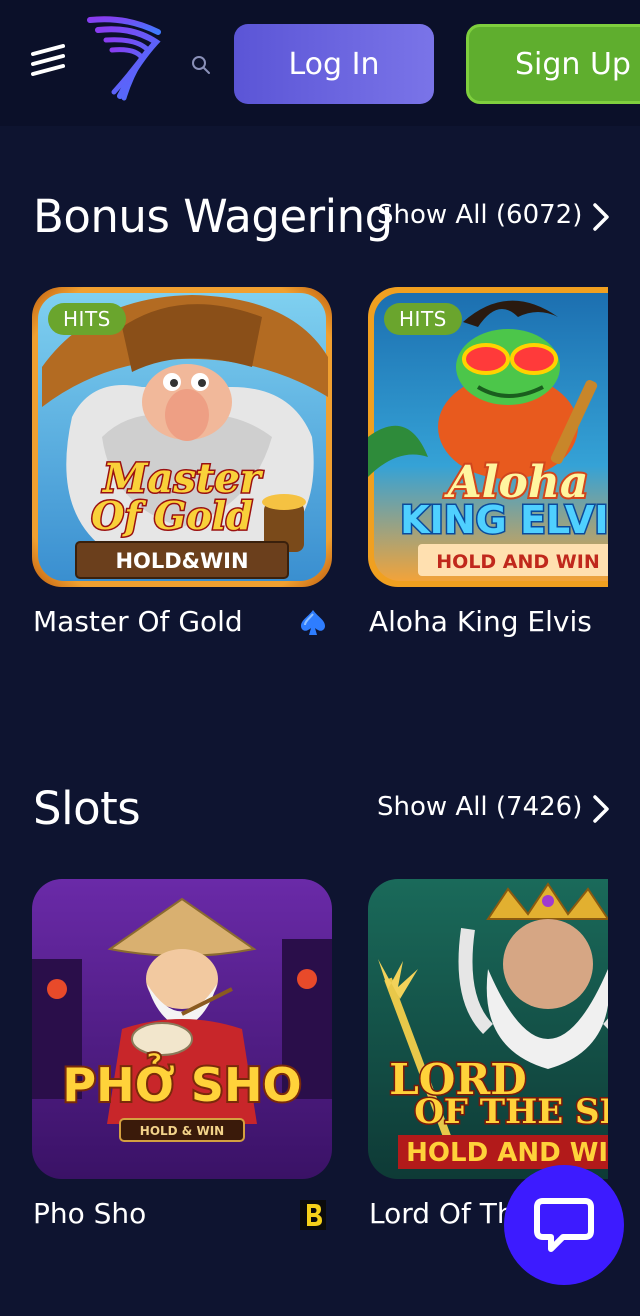  What do you see at coordinates (480, 621) in the screenshot?
I see `game-name-aloha-king-elvis: Aloha King Elvis` at bounding box center [480, 621].